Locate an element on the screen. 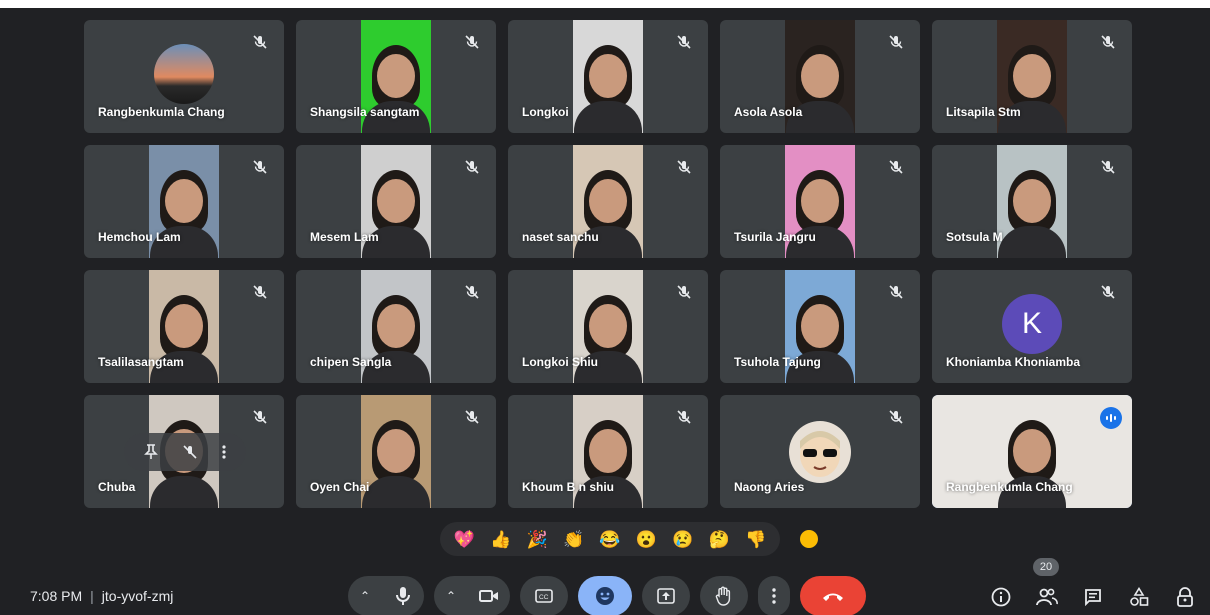 Image resolution: width=1210 pixels, height=615 pixels. camera-button is located at coordinates (489, 596).